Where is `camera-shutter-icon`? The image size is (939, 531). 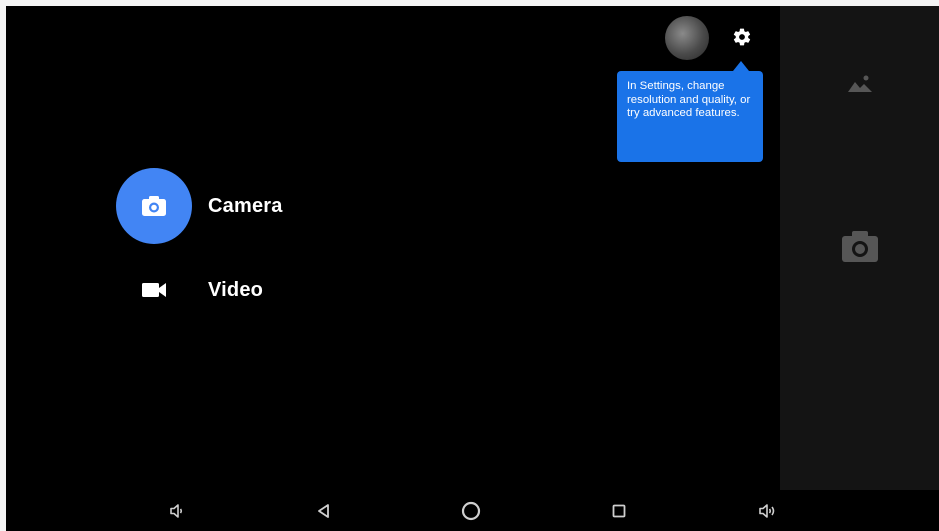 camera-shutter-icon is located at coordinates (860, 247).